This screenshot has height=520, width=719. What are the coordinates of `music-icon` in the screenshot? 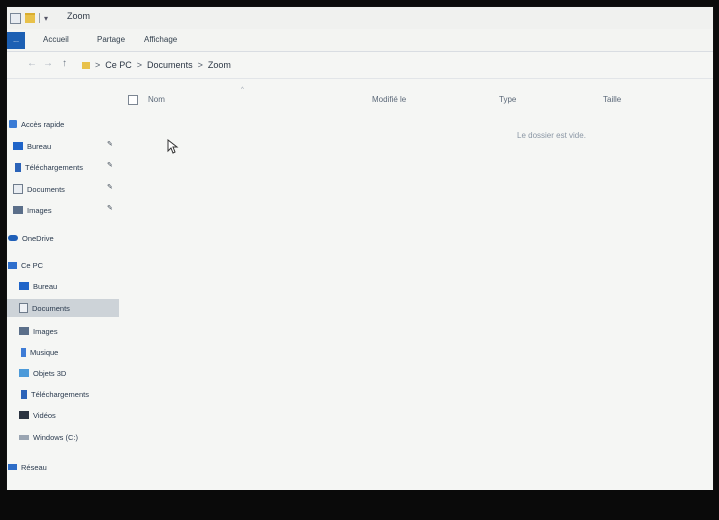 It's located at (23, 352).